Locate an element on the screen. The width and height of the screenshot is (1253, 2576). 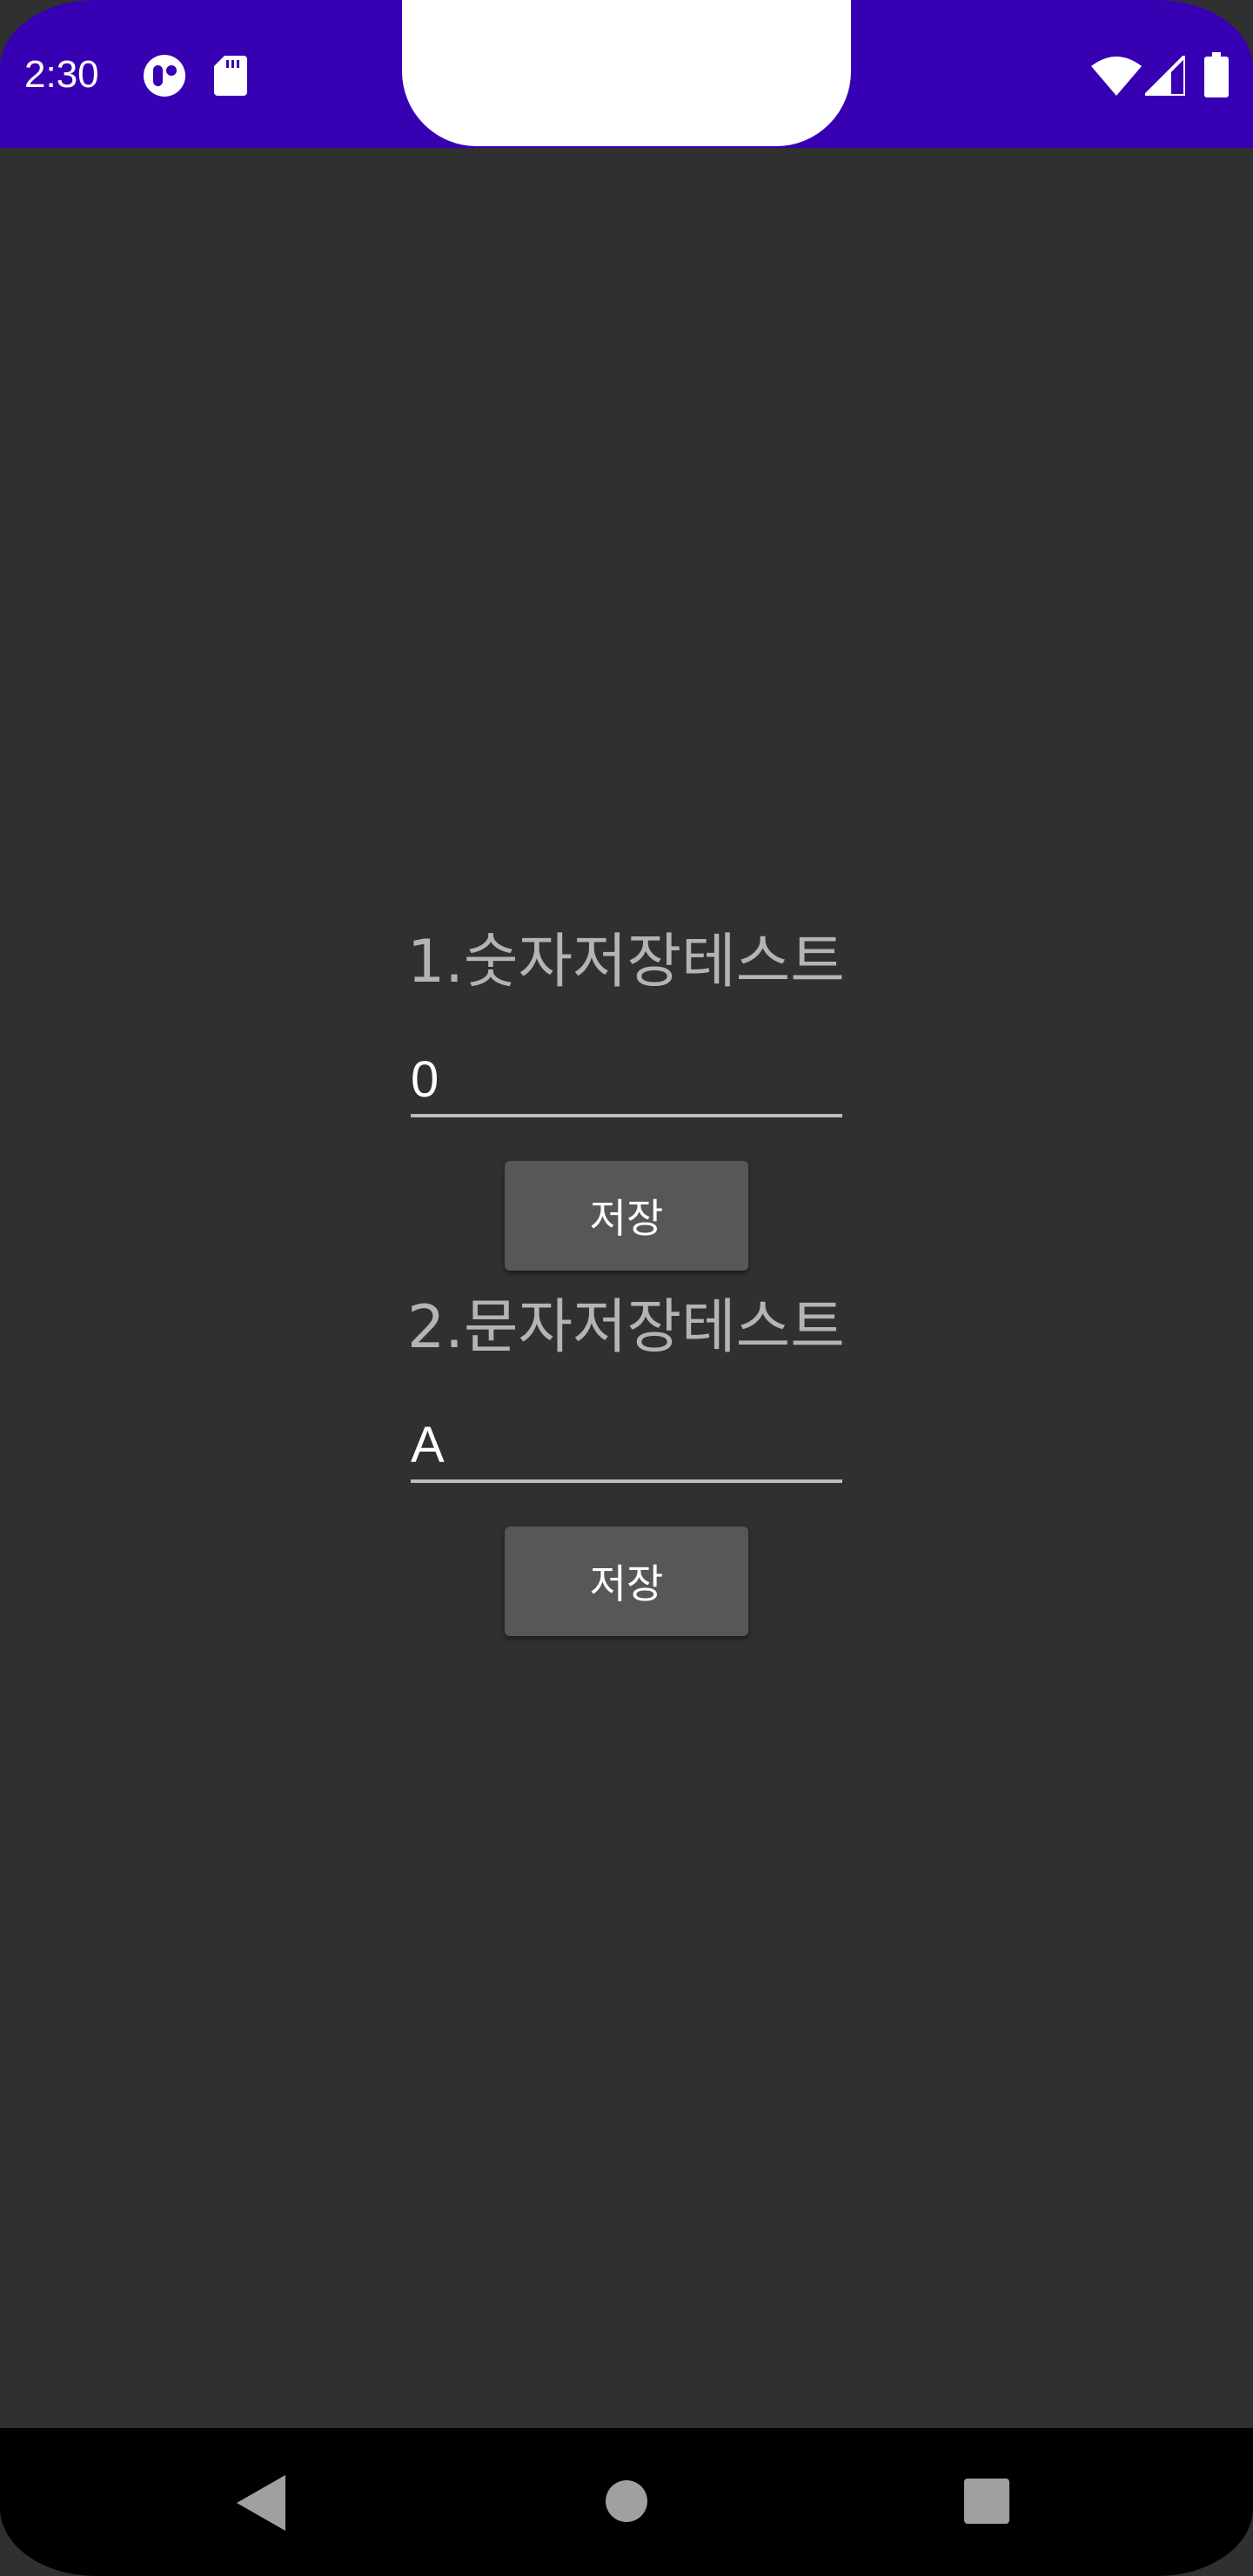
text-input is located at coordinates (626, 1444).